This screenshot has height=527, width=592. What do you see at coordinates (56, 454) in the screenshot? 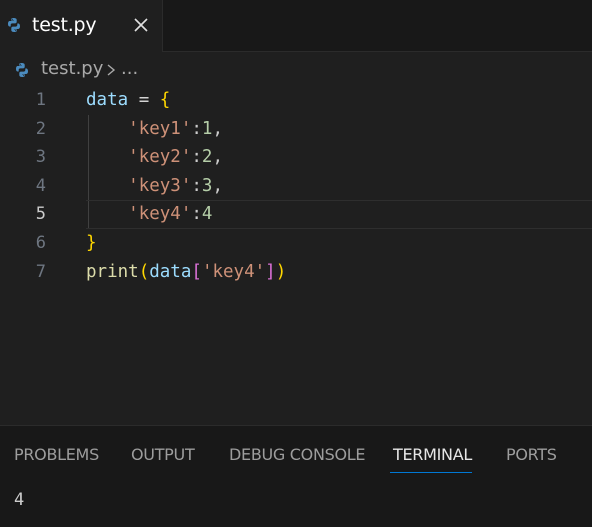
I see `tab-problems: PROBLEMS` at bounding box center [56, 454].